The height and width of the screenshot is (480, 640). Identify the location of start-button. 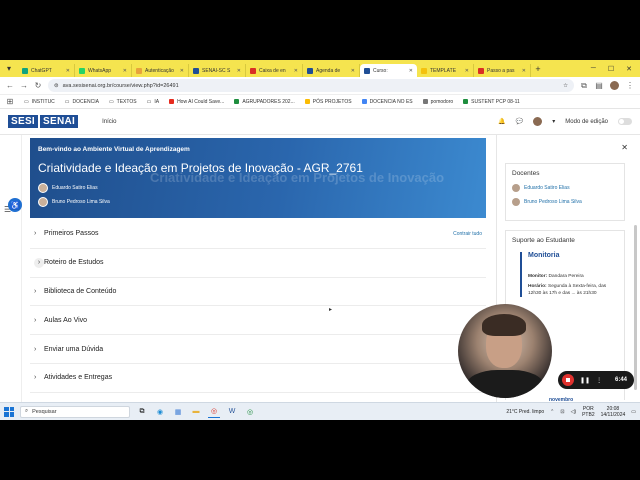
(9, 411).